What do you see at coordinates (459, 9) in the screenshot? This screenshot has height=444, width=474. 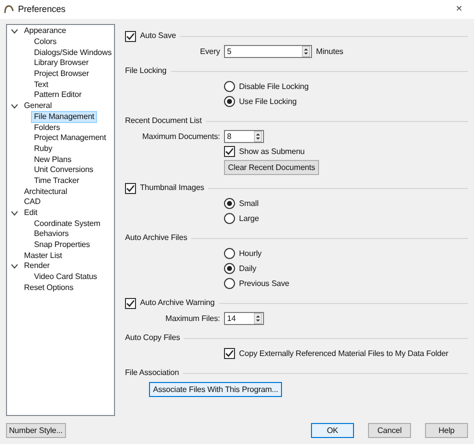 I see `close-button: ×` at bounding box center [459, 9].